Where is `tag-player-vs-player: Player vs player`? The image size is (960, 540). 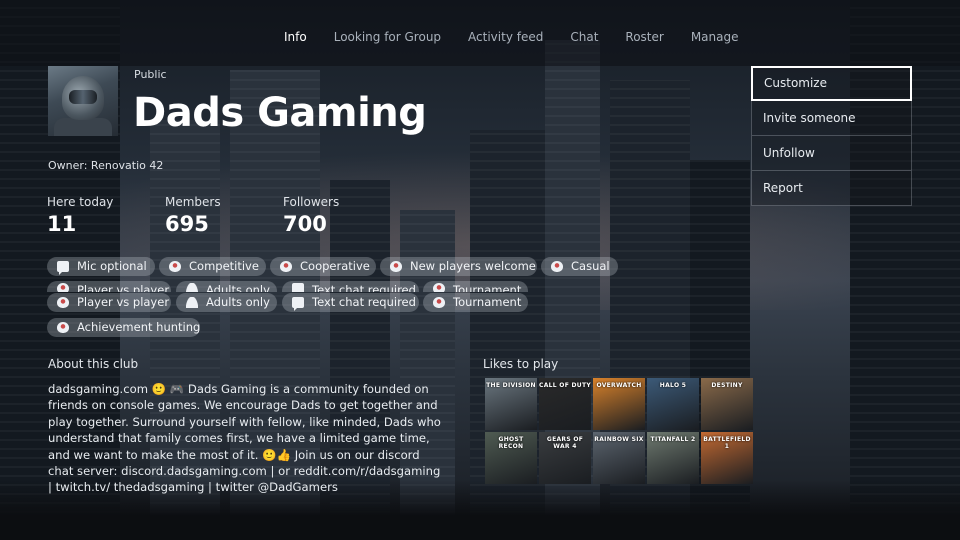
tag-player-vs-player: Player vs player is located at coordinates (109, 302).